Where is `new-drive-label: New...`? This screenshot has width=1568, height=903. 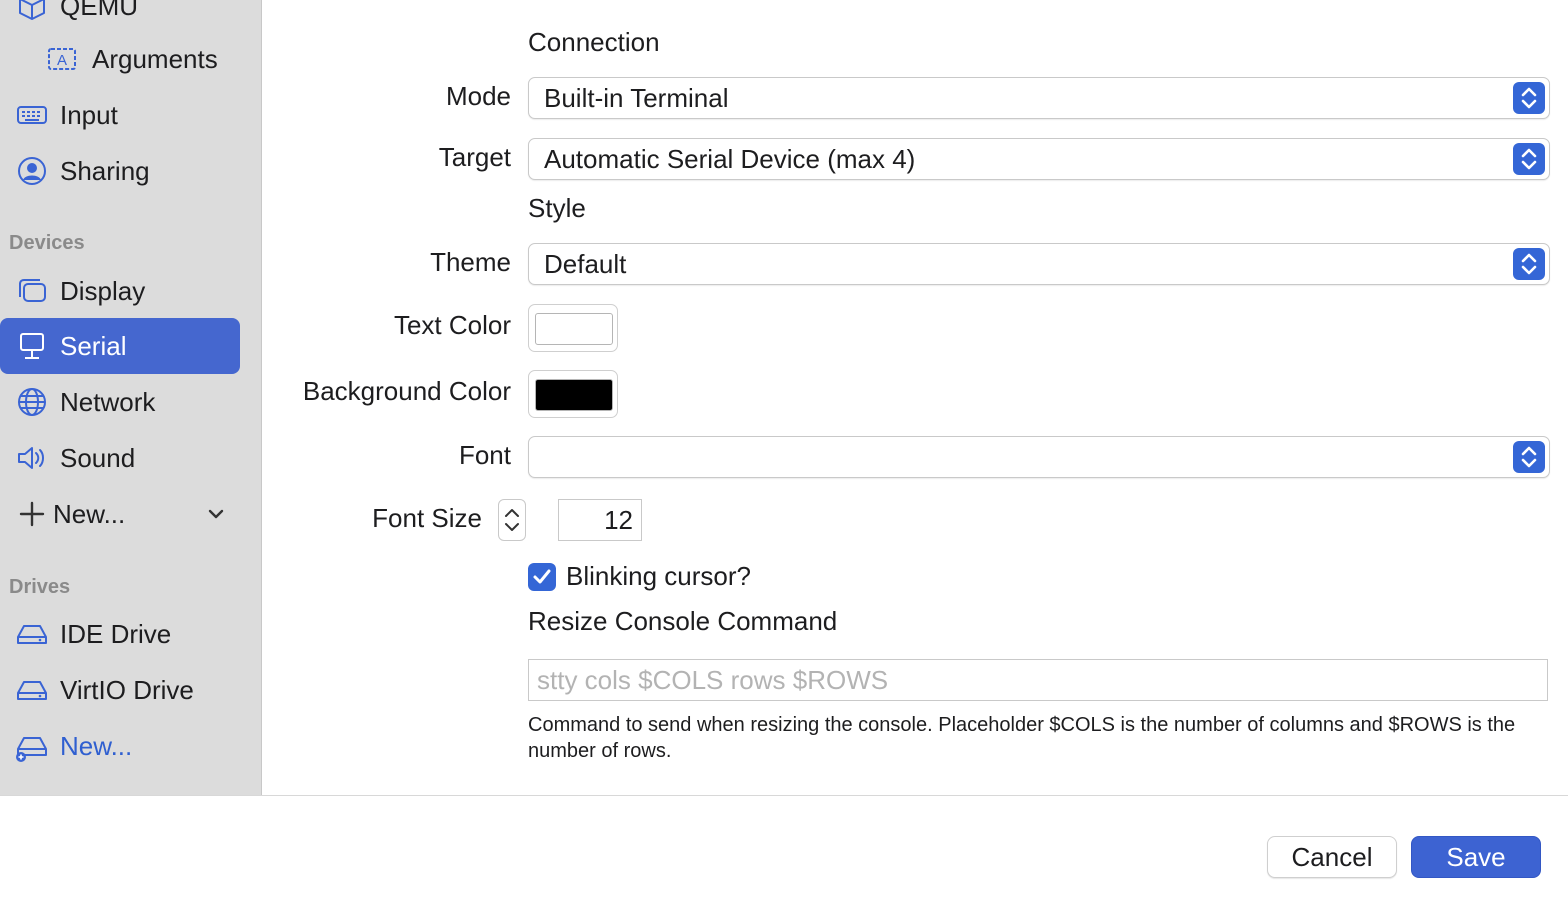
new-drive-label: New... is located at coordinates (96, 746).